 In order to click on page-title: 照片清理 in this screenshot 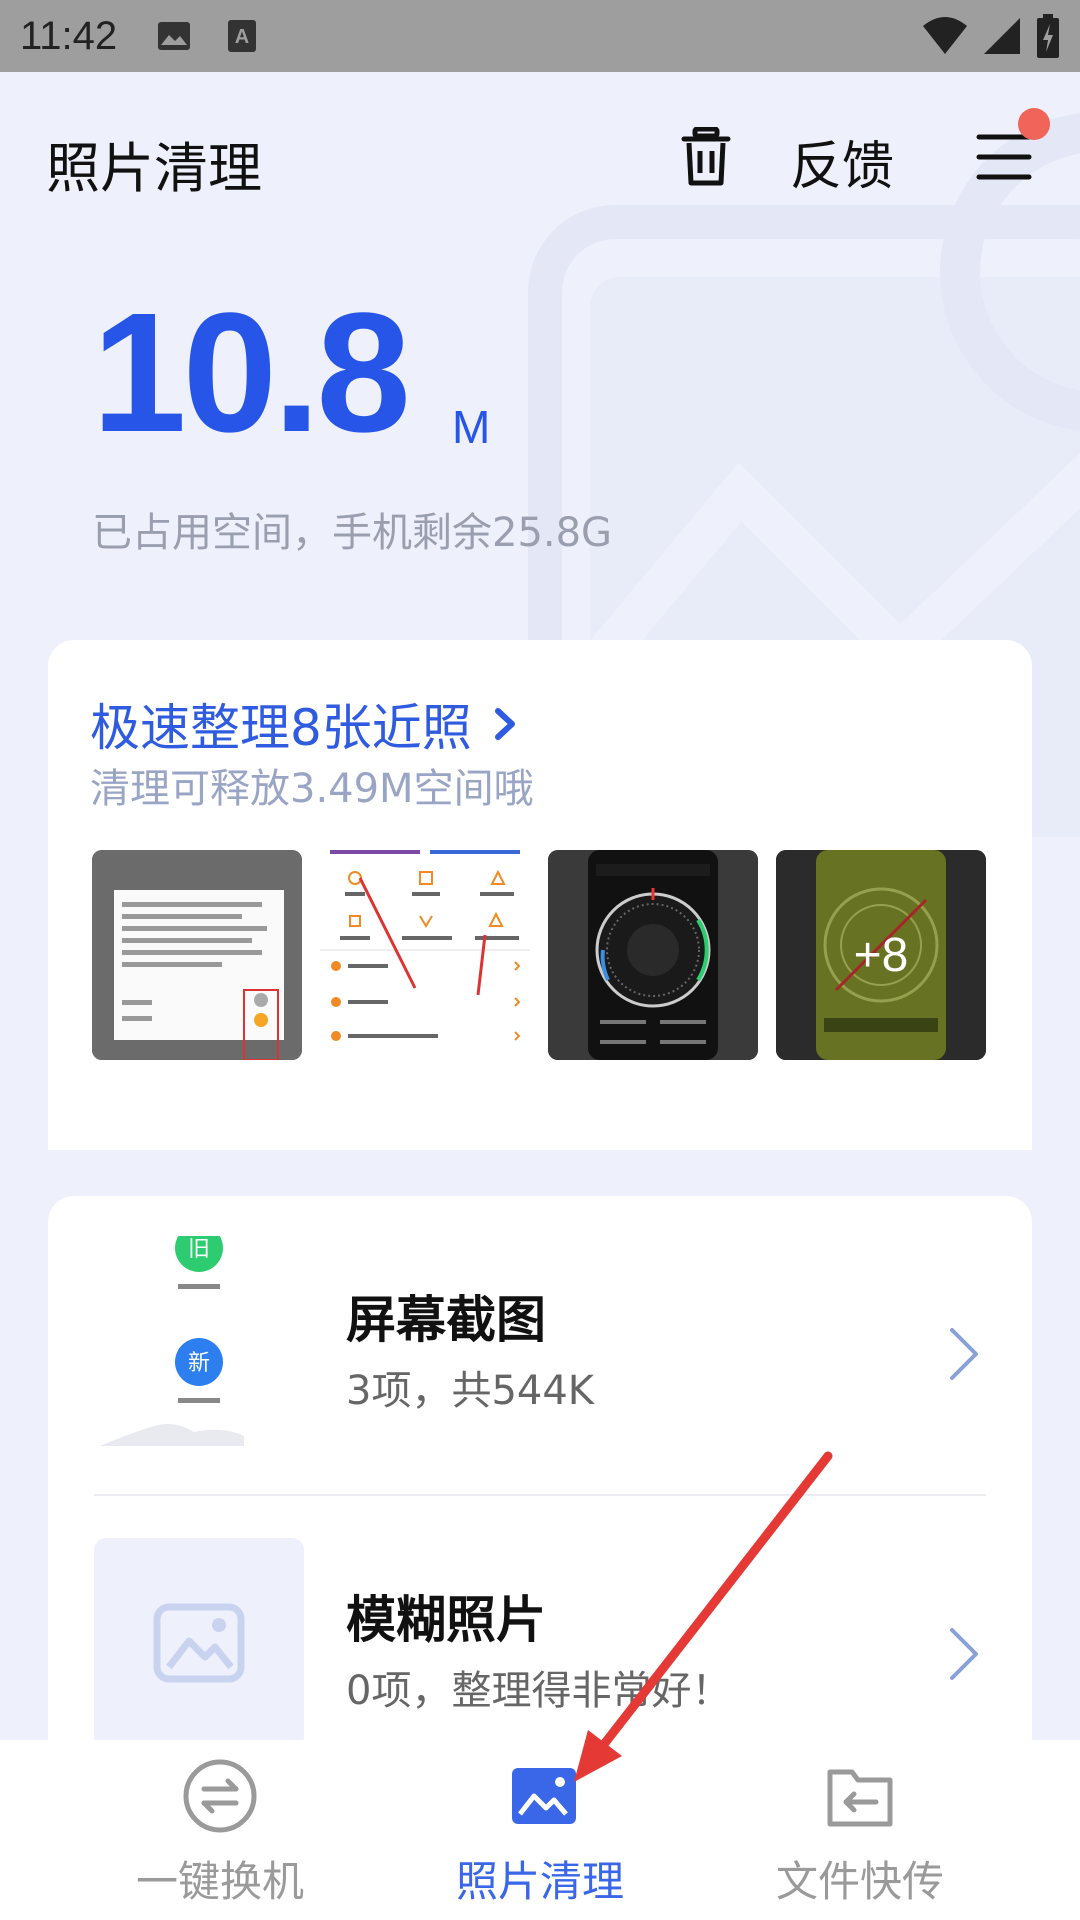, I will do `click(154, 168)`.